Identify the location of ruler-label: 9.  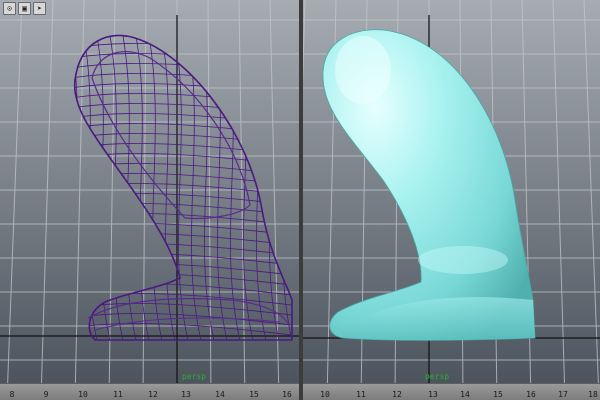
(46, 394).